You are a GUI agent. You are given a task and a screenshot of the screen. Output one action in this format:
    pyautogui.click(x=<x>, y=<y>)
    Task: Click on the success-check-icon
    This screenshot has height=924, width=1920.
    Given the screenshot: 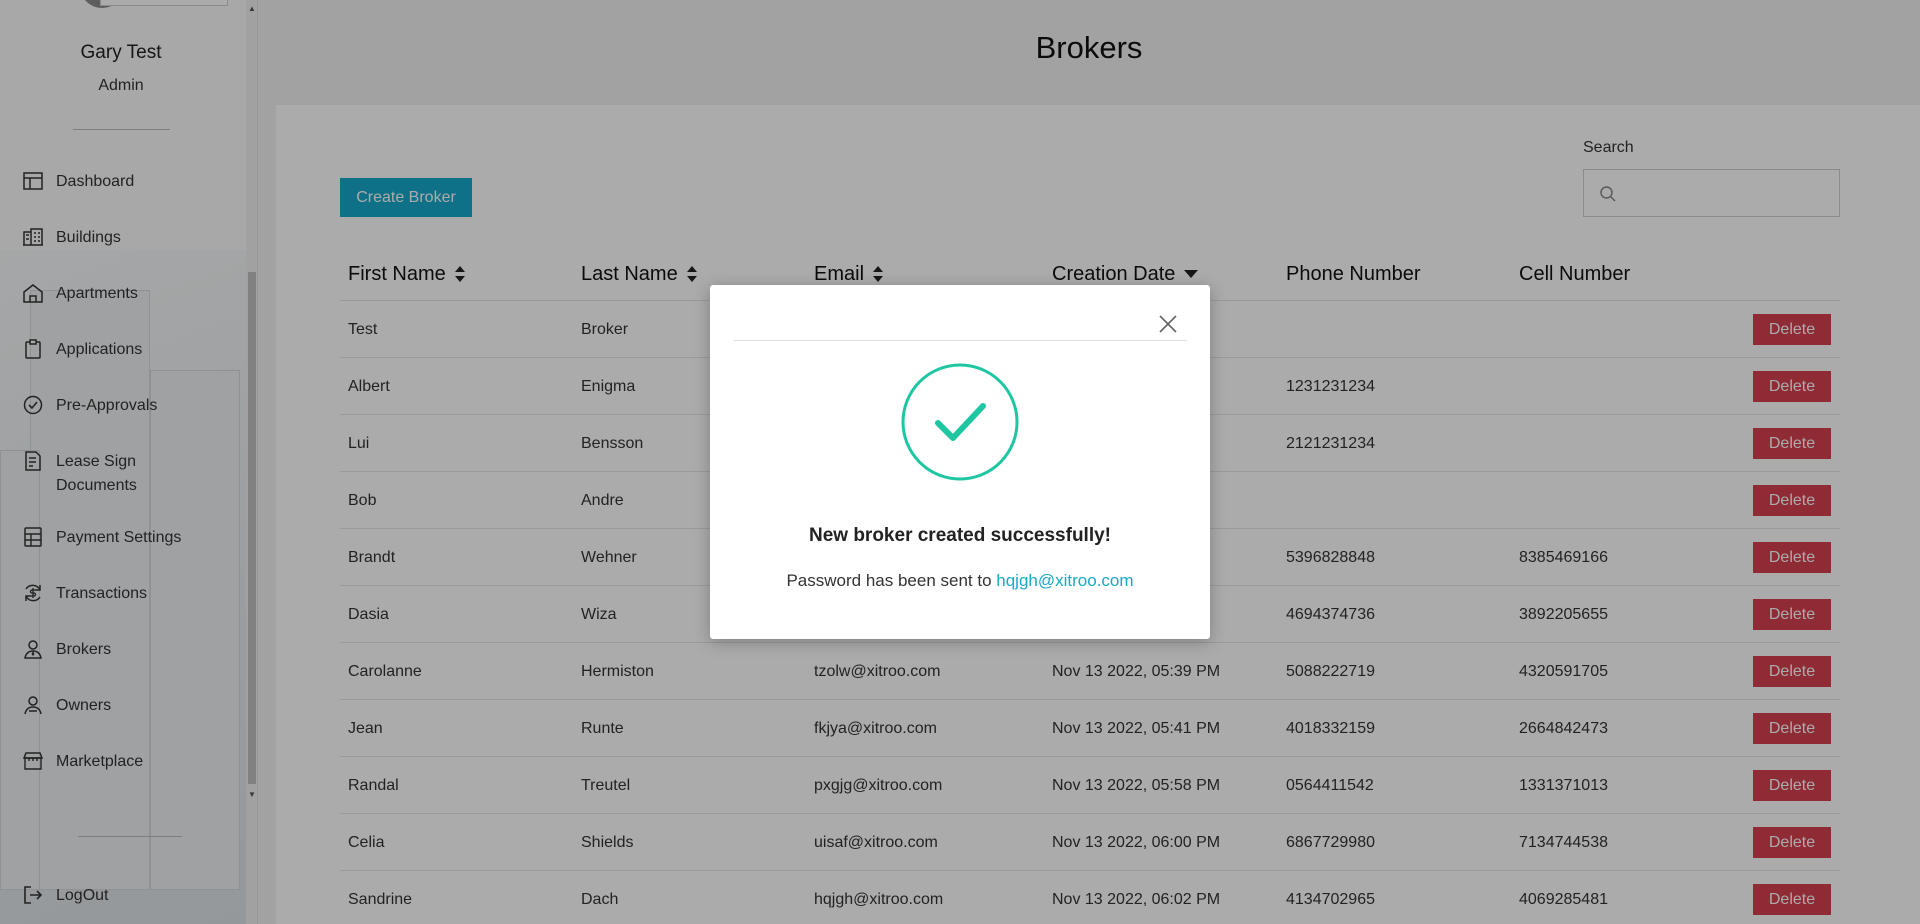 What is the action you would take?
    pyautogui.click(x=960, y=422)
    